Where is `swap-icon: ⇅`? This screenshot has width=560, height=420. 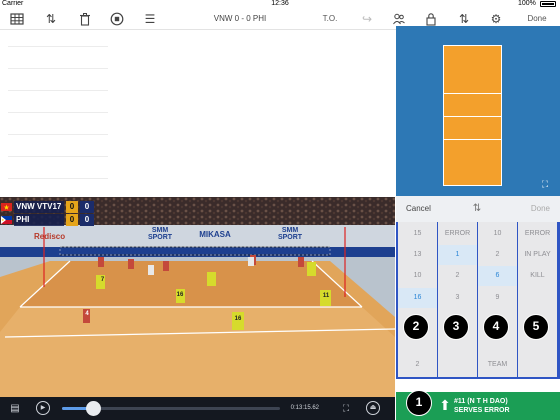
swap-icon: ⇅ is located at coordinates (464, 19).